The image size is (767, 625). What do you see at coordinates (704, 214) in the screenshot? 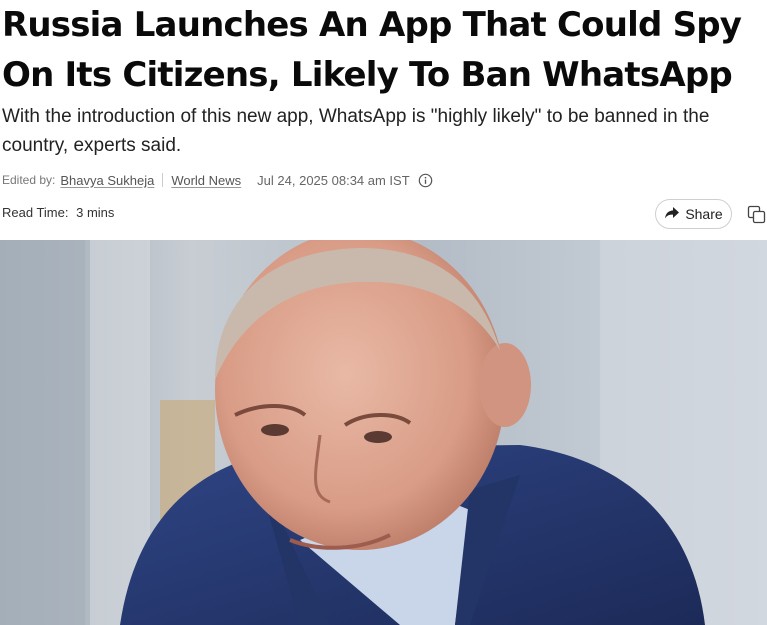
I see `share-label: Share` at bounding box center [704, 214].